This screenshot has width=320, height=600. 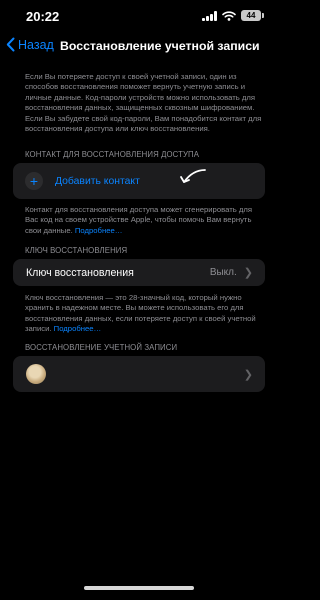 I want to click on page-title: Восстановление учетной записи, so click(x=160, y=46).